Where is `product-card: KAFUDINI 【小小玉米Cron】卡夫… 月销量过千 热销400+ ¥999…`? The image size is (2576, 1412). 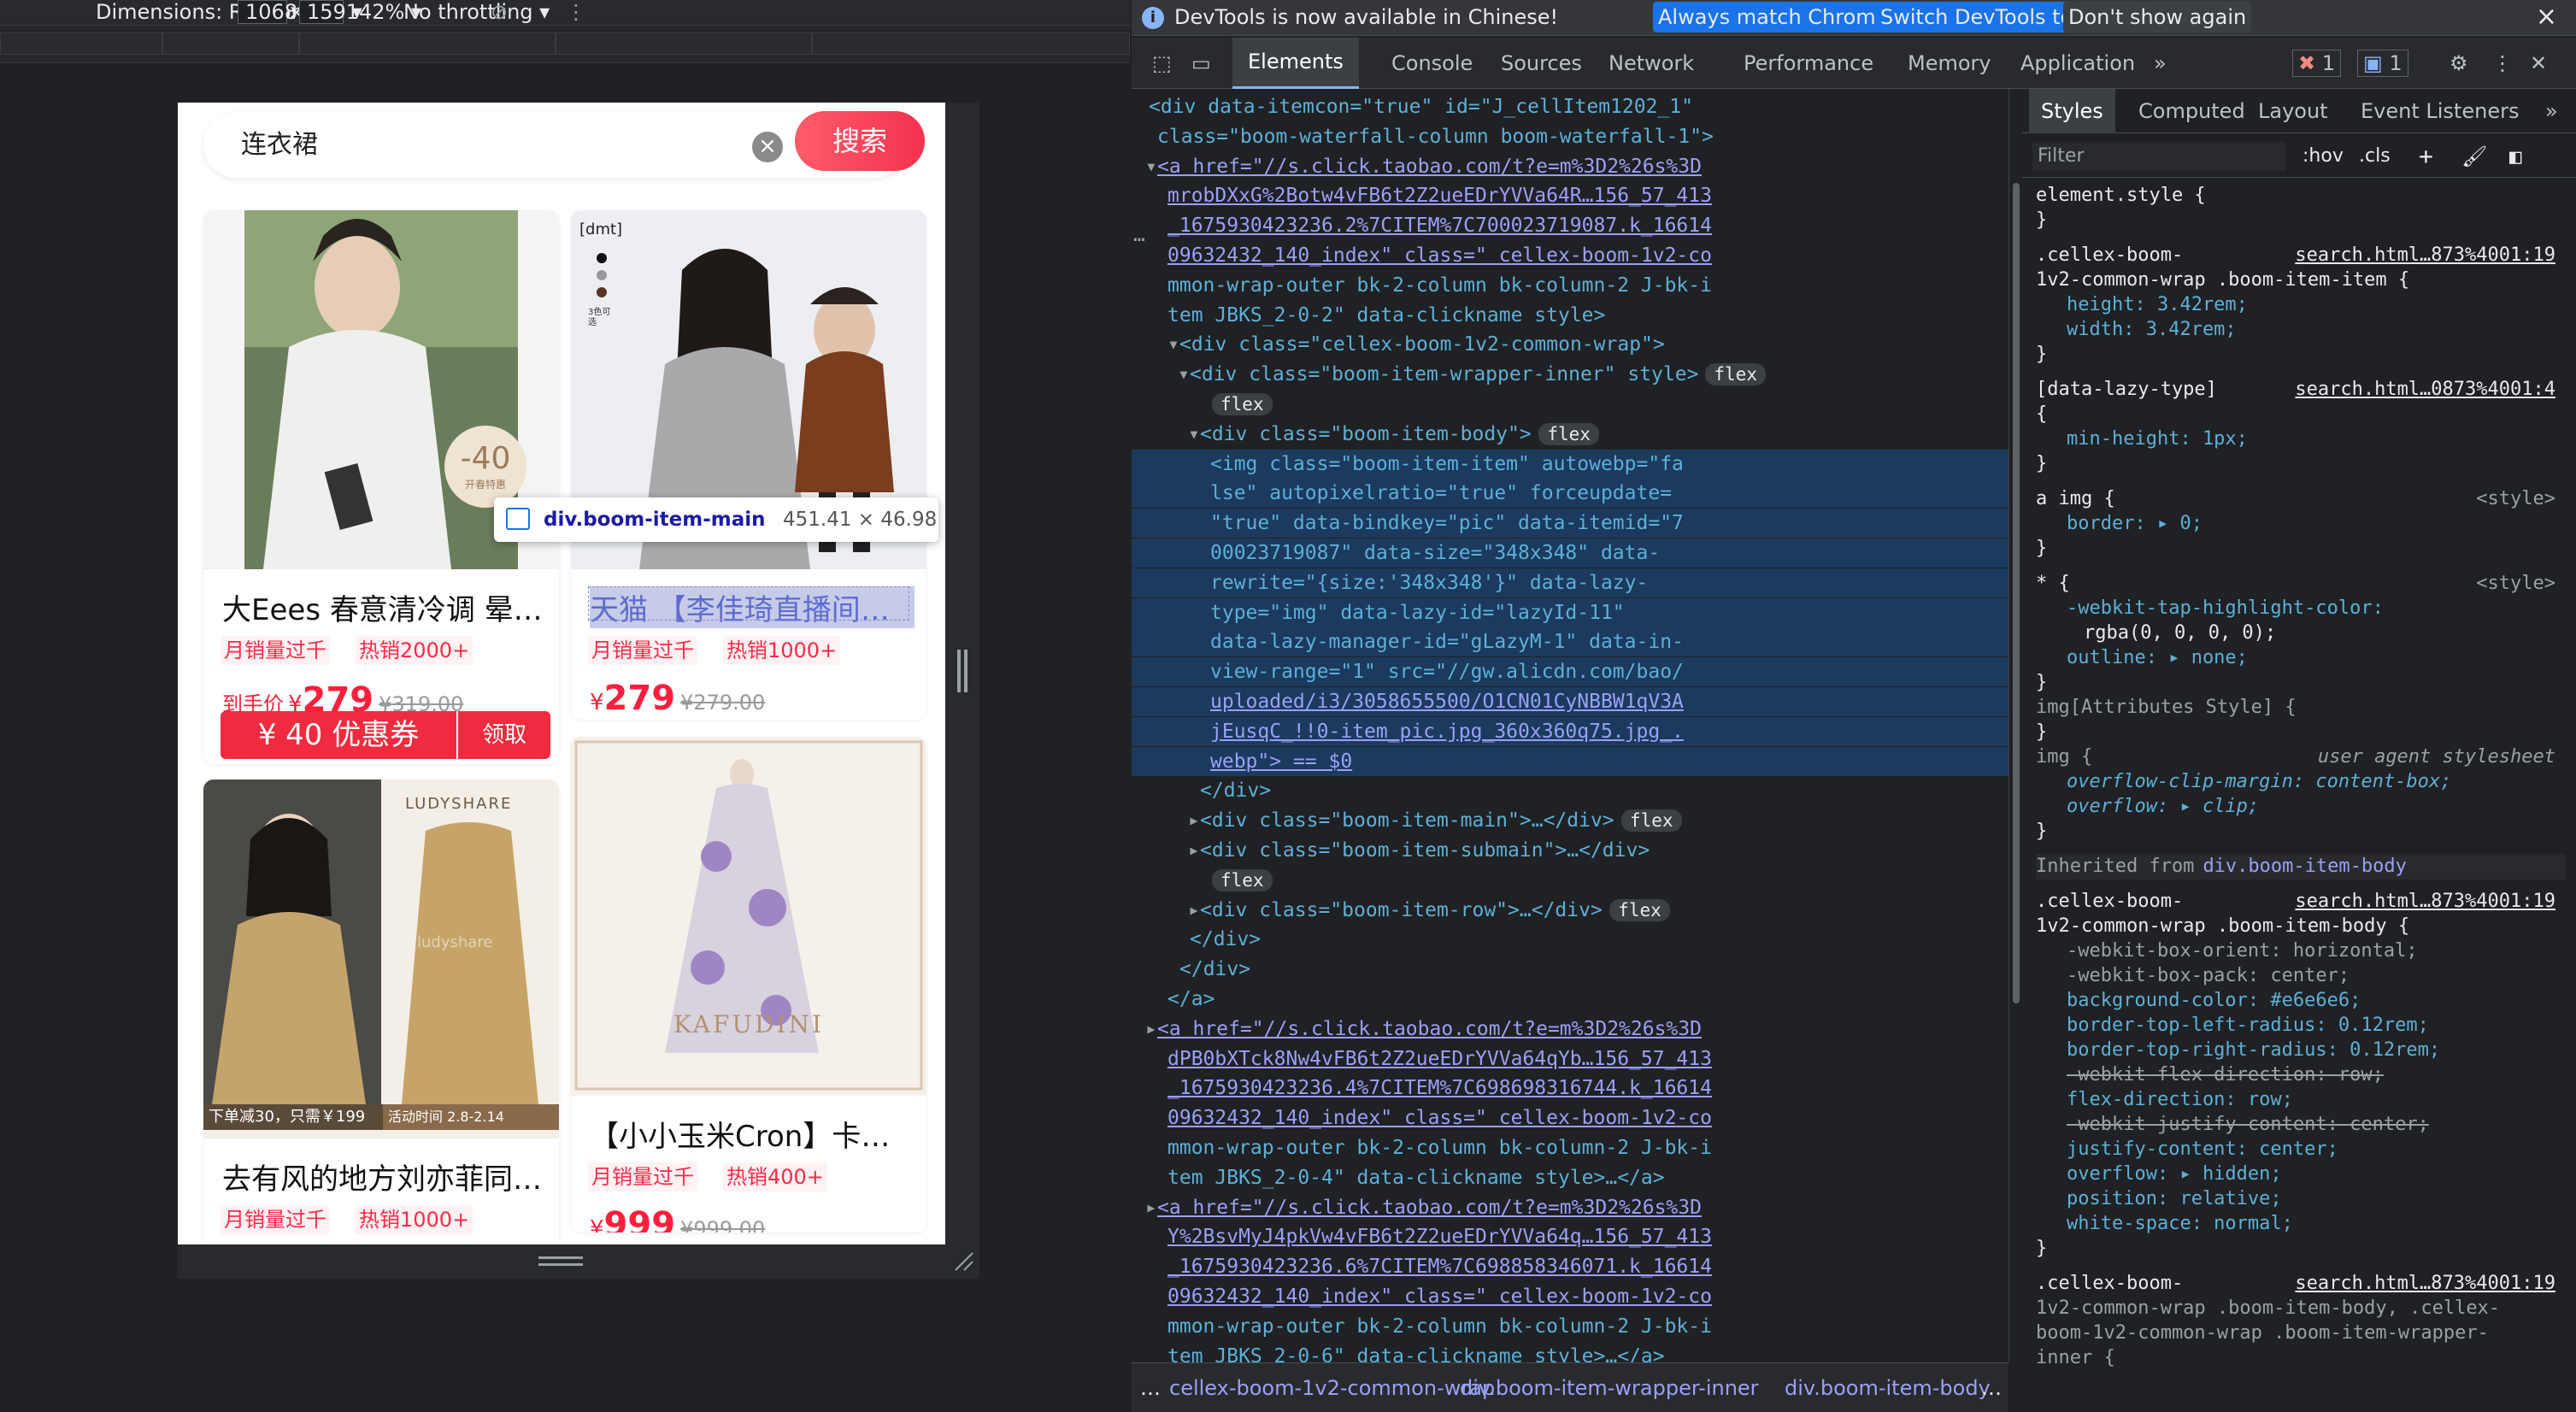
product-card: KAFUDINI 【小小玉米Cron】卡夫… 月销量过千 热销400+ ¥999… is located at coordinates (748, 985).